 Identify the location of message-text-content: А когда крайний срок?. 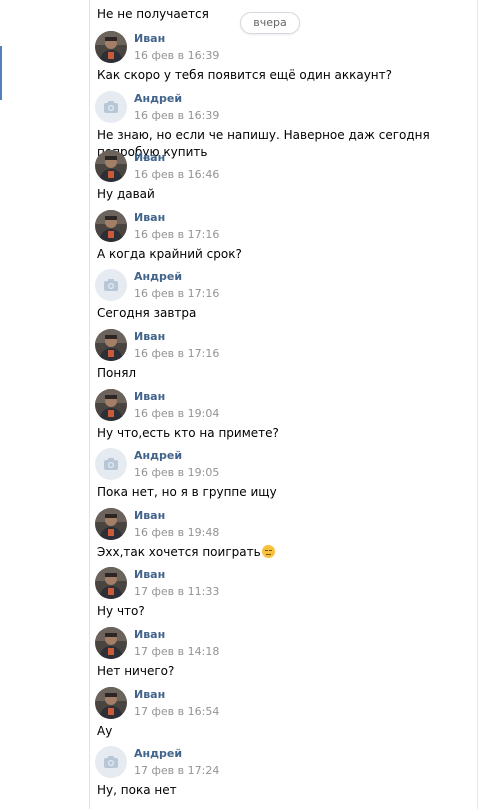
(169, 254).